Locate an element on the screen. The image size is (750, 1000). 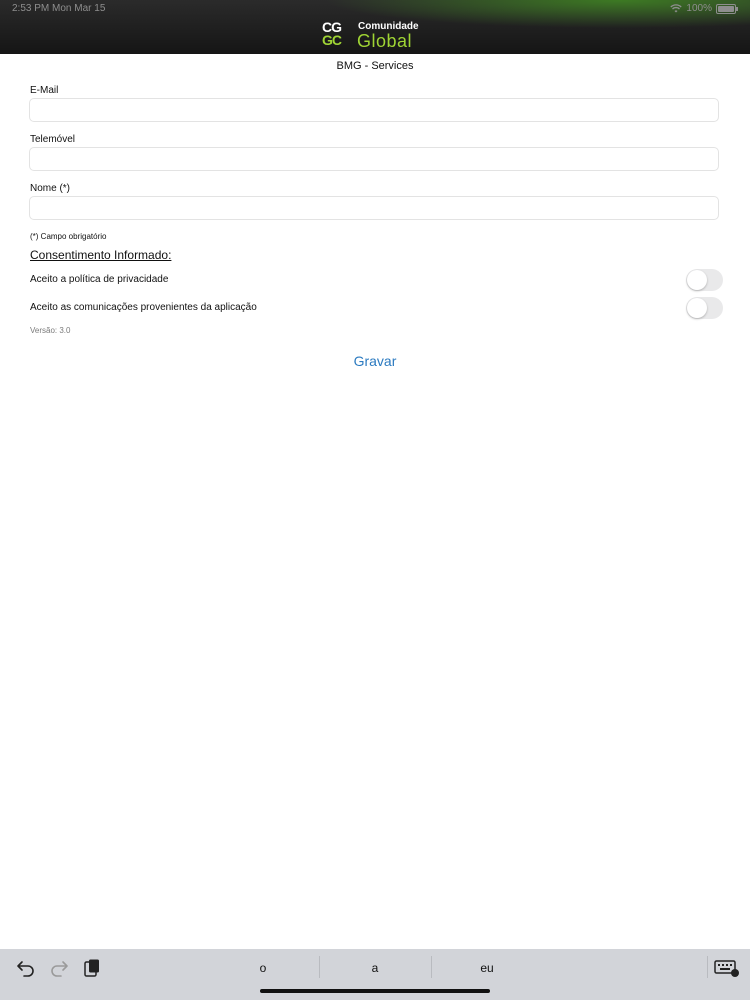
app-version: Versão: 3.0 is located at coordinates (50, 330).